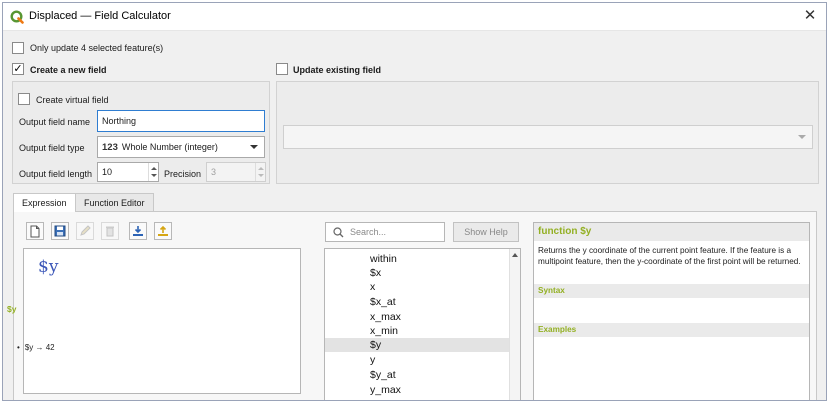 The height and width of the screenshot is (403, 829). I want to click on help-example-text: $y → 42, so click(39, 347).